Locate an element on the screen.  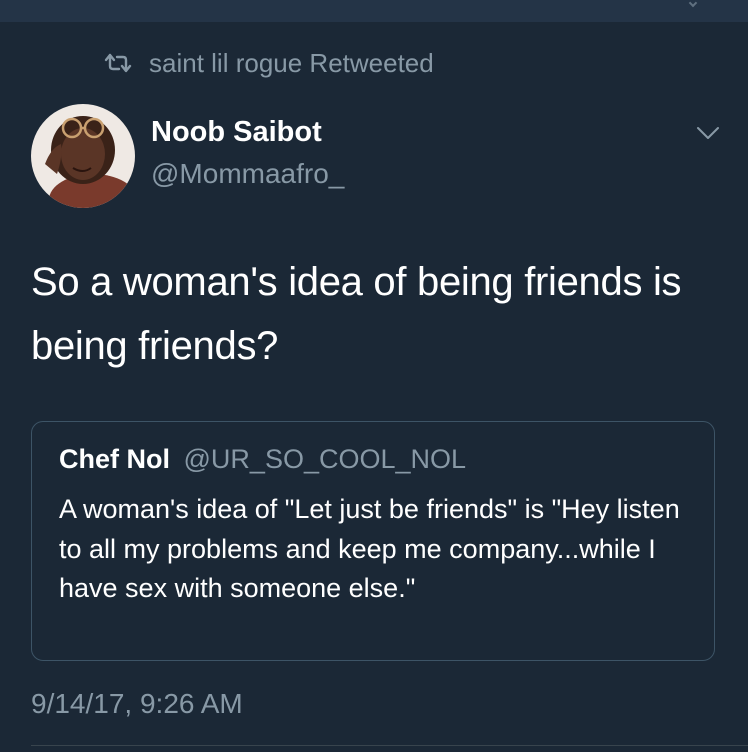
retweet-label: saint lil rogue Retweeted is located at coordinates (291, 62).